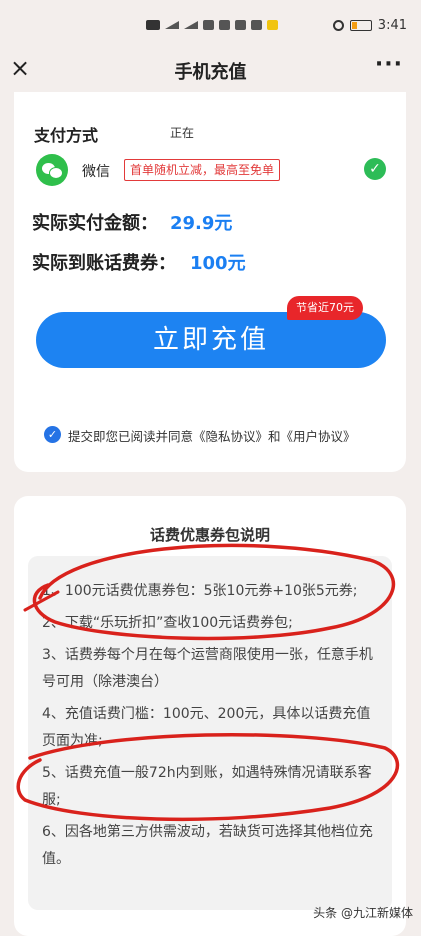 Image resolution: width=421 pixels, height=936 pixels. I want to click on battery-icon, so click(360, 25).